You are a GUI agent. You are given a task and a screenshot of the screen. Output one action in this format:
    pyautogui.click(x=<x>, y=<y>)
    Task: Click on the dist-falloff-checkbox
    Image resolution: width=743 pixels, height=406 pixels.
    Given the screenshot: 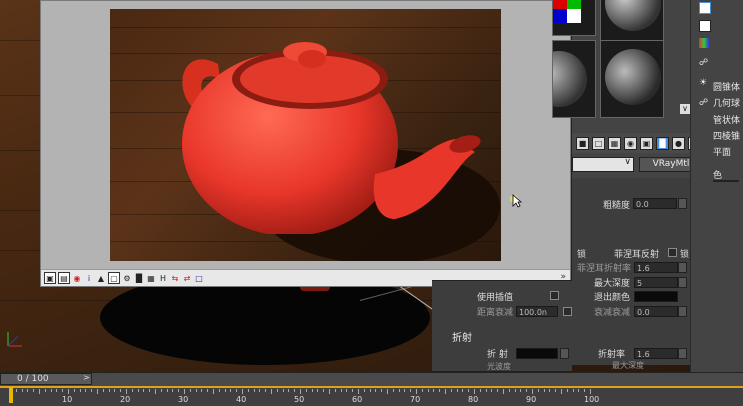 What is the action you would take?
    pyautogui.click(x=567, y=311)
    